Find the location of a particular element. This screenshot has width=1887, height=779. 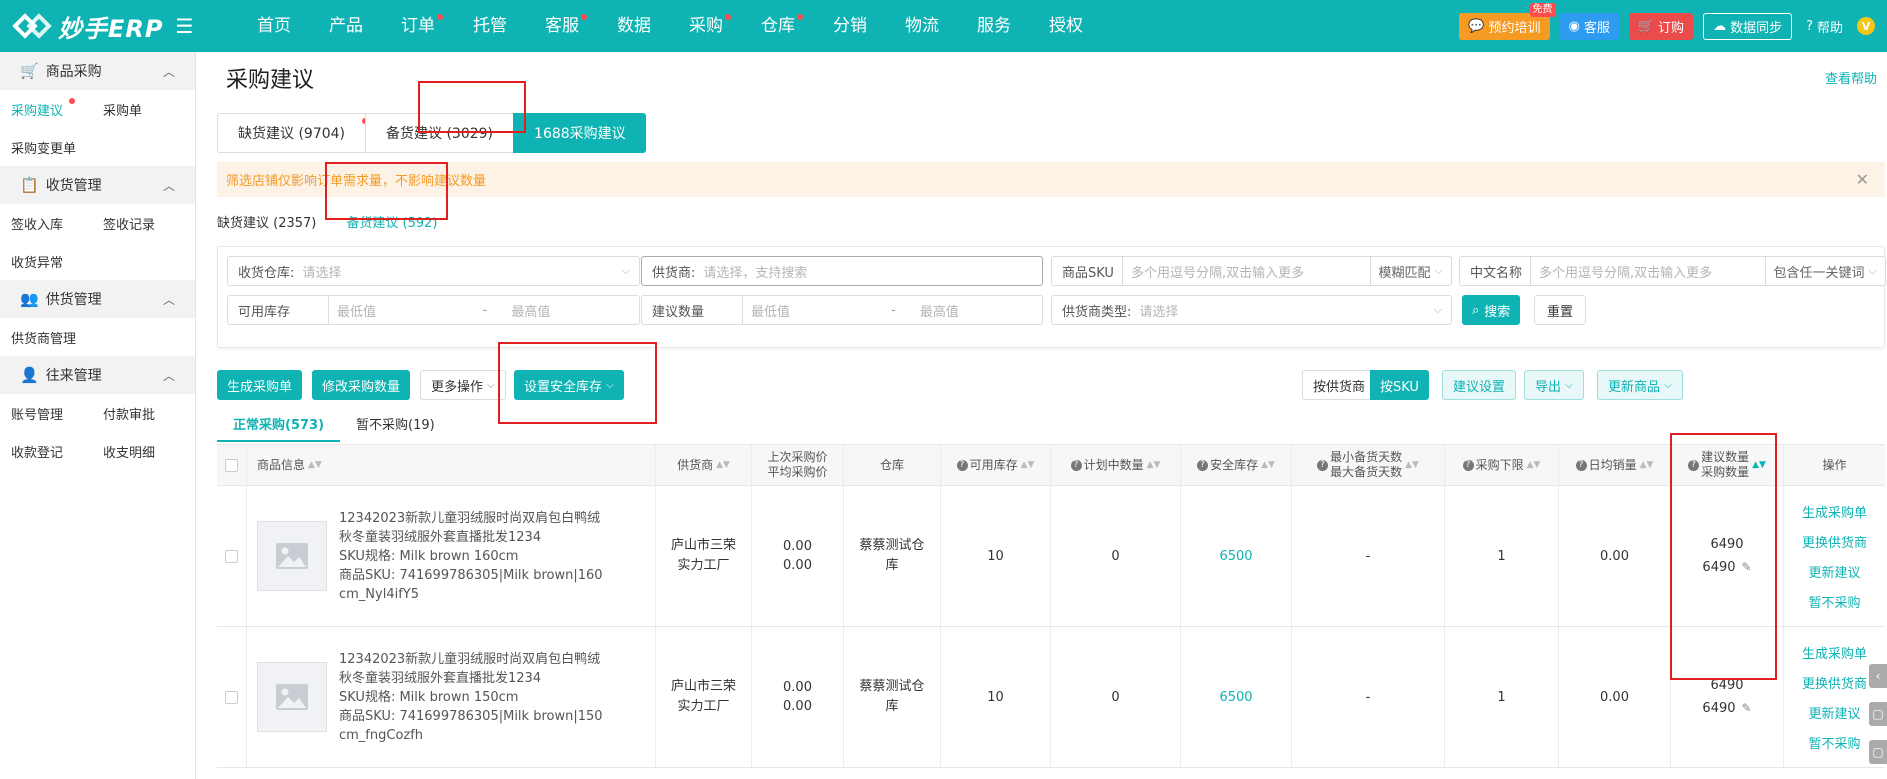

suggest-qty-range: 建议数量 最低值 - 最高值 is located at coordinates (842, 310).